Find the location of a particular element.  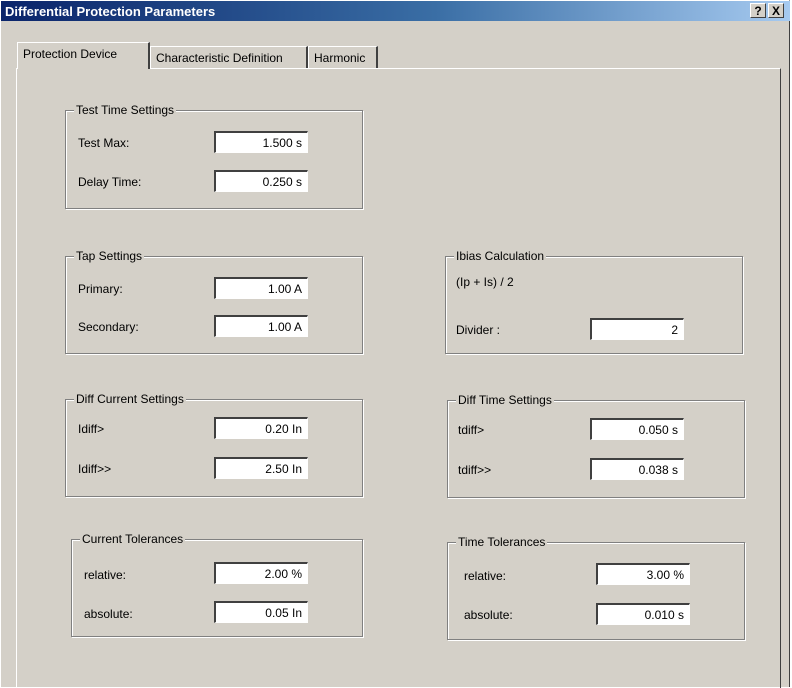

group-title: Time Tolerances is located at coordinates (502, 542).